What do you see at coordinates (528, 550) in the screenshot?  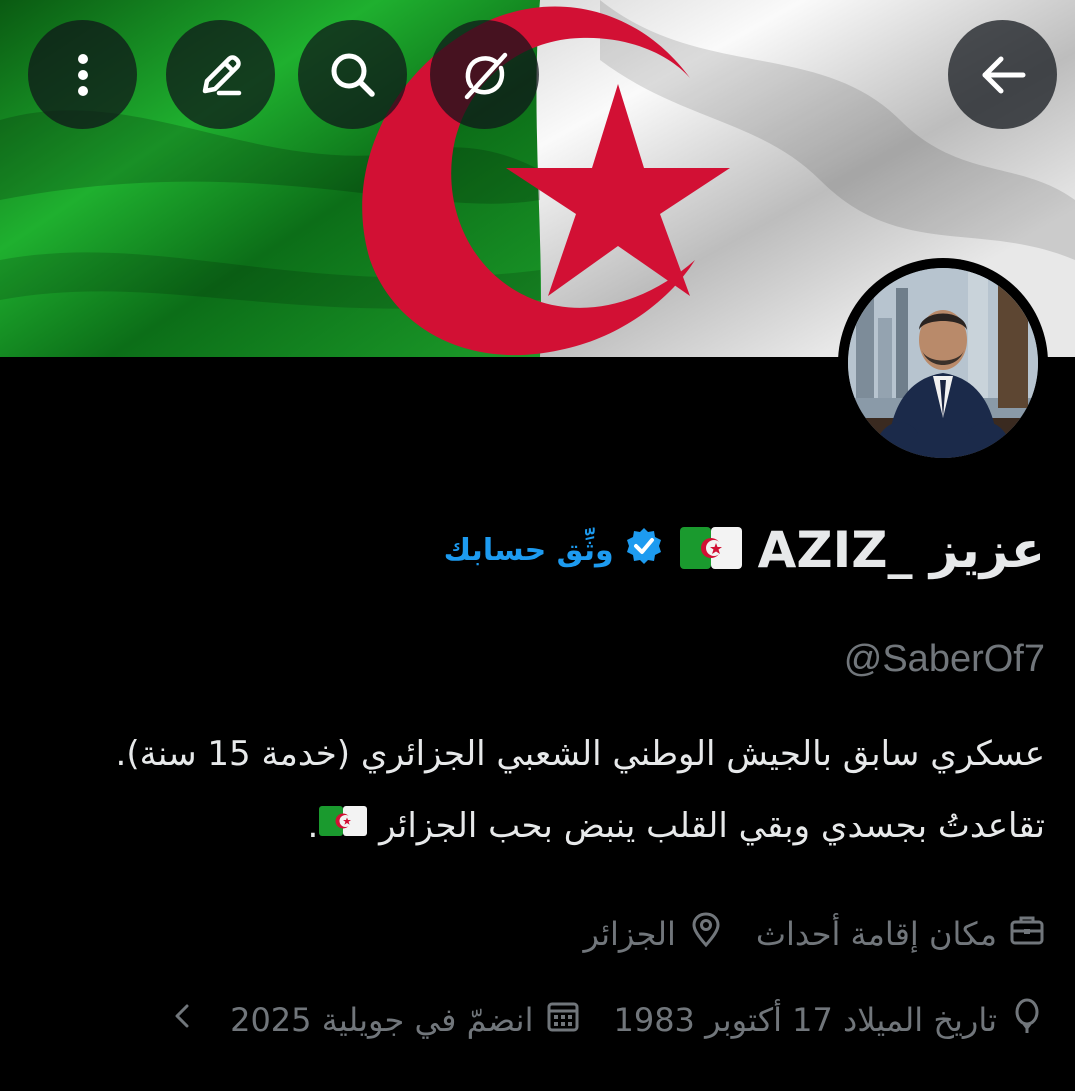 I see `get-verified-label: وثِّق حسابك` at bounding box center [528, 550].